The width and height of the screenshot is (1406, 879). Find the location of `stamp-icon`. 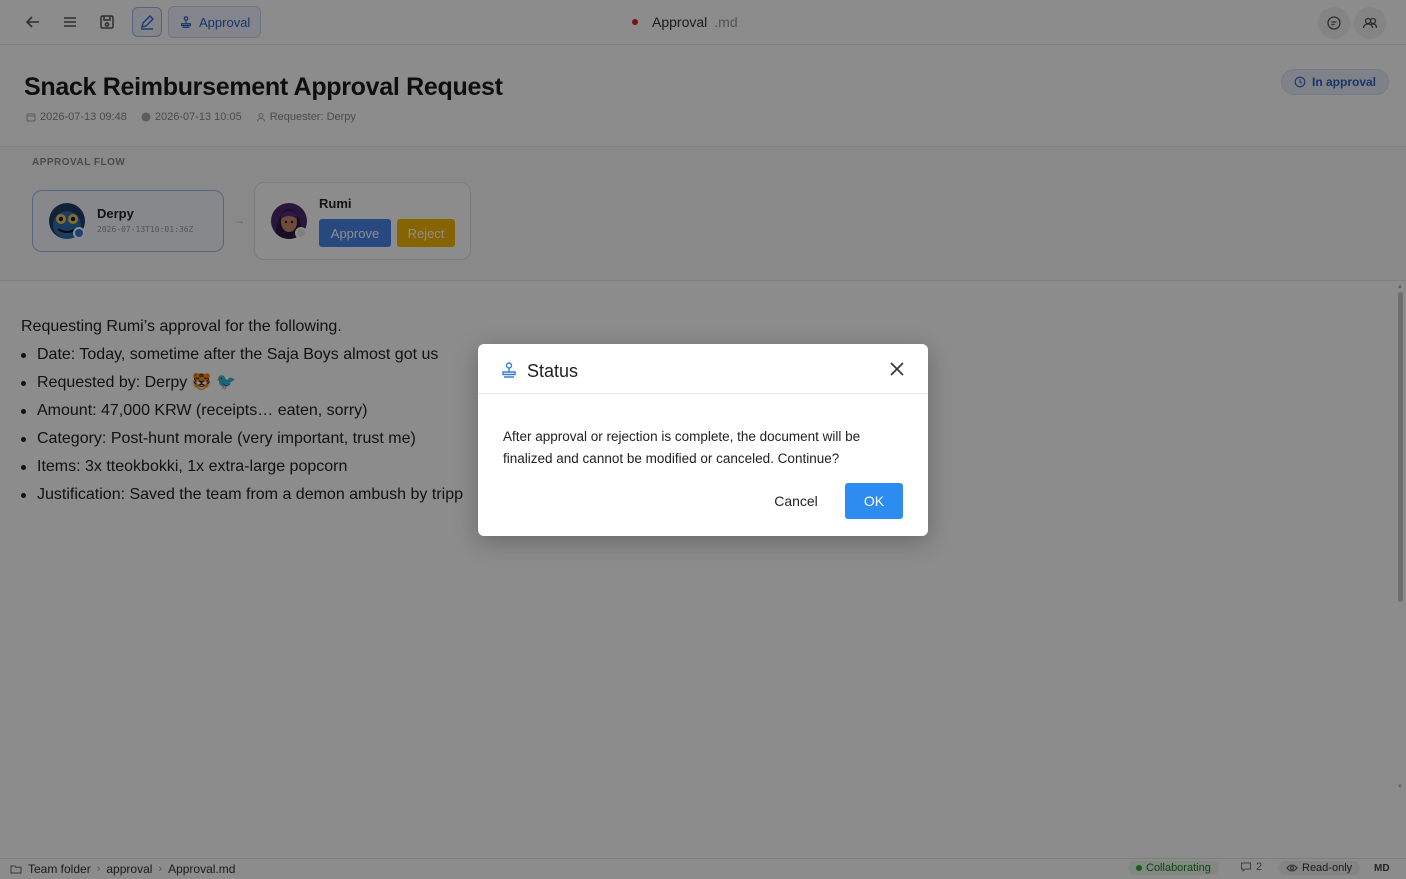

stamp-icon is located at coordinates (509, 370).